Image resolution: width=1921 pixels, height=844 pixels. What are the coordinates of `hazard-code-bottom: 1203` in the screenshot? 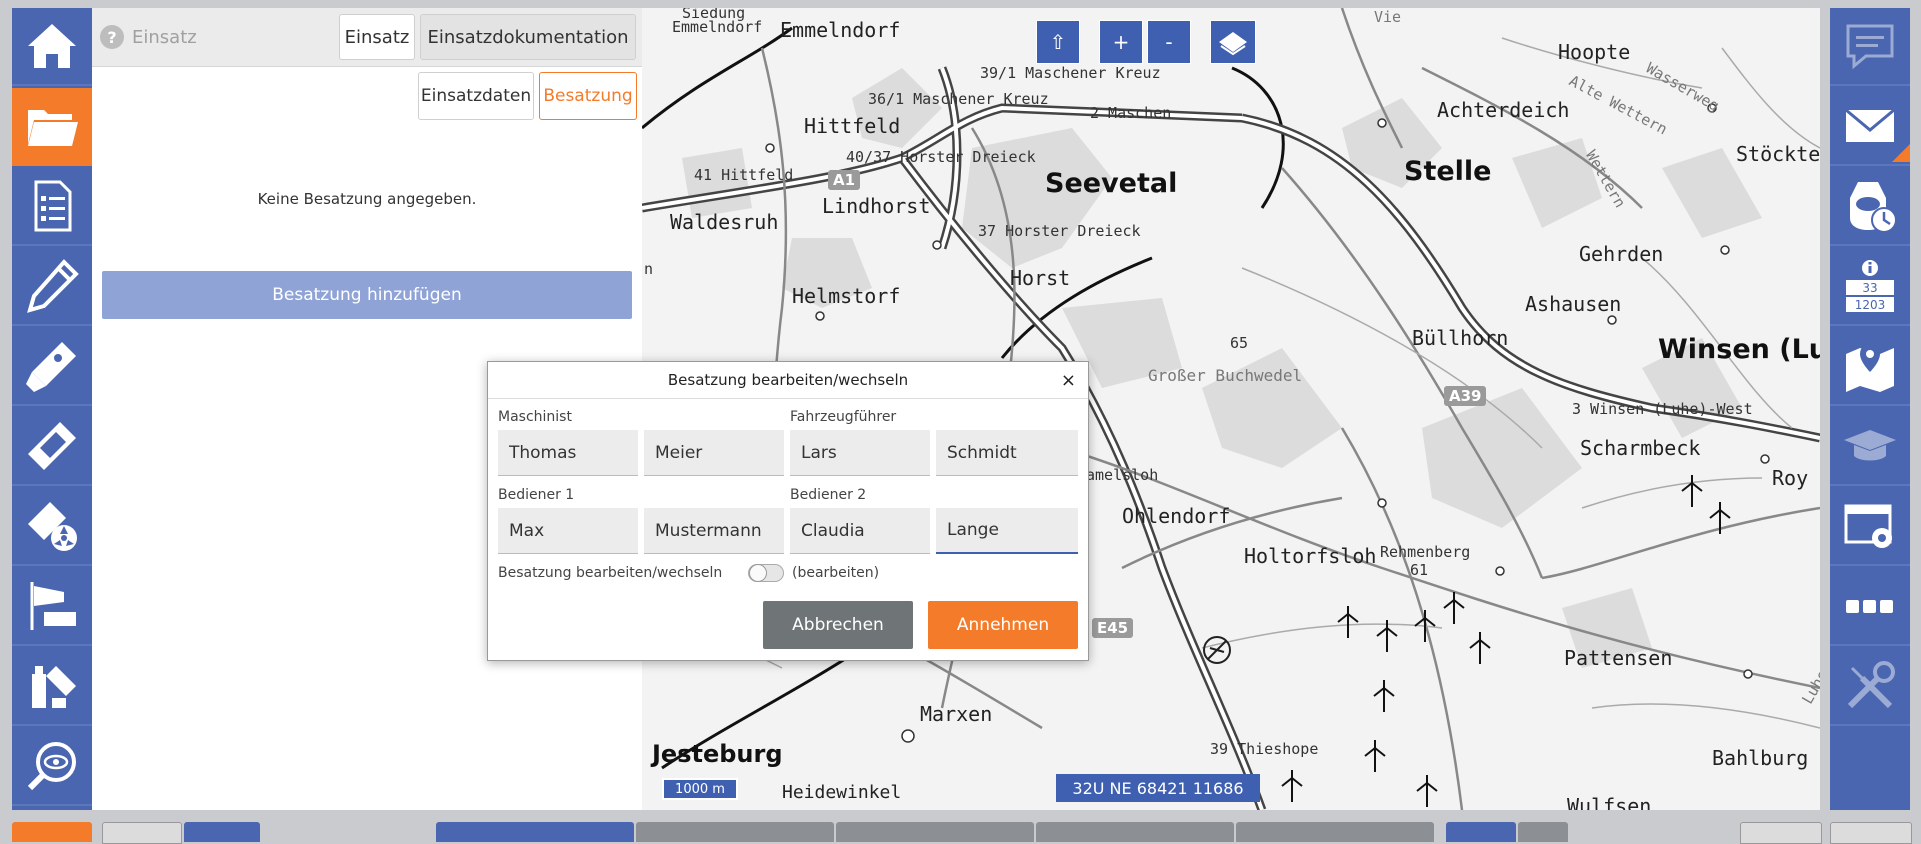 It's located at (1870, 305).